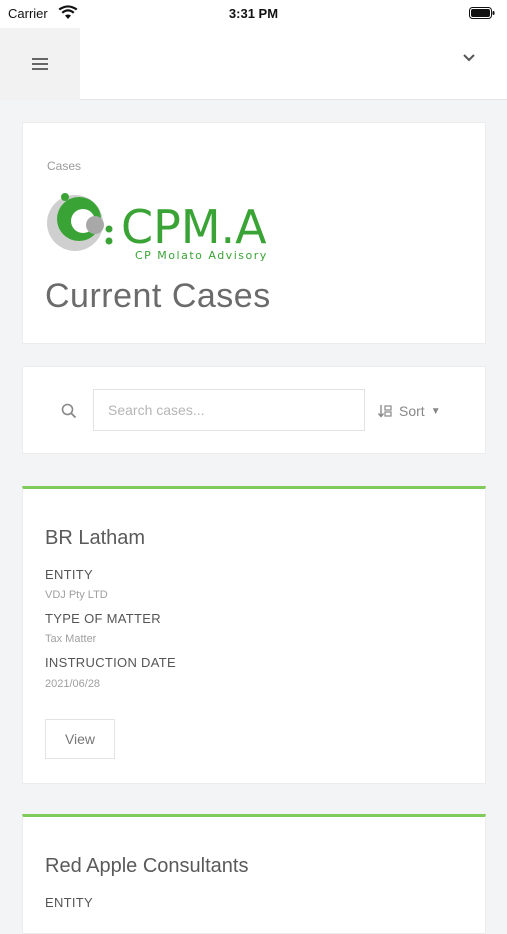 This screenshot has width=507, height=934. What do you see at coordinates (229, 410) in the screenshot?
I see `search-input` at bounding box center [229, 410].